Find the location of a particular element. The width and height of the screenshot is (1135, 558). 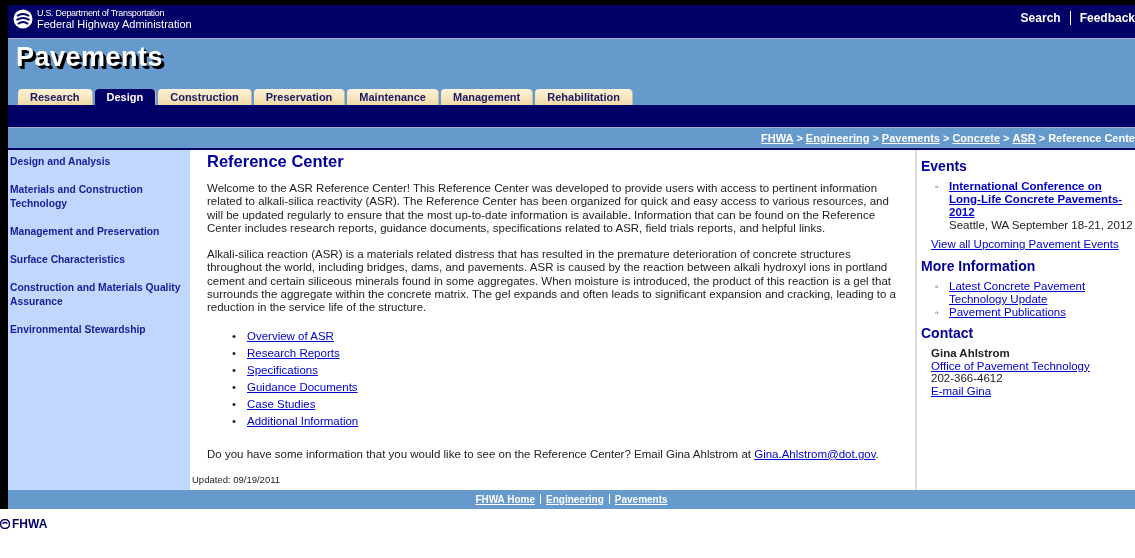

resource-link: Overview of ASR is located at coordinates (290, 335).